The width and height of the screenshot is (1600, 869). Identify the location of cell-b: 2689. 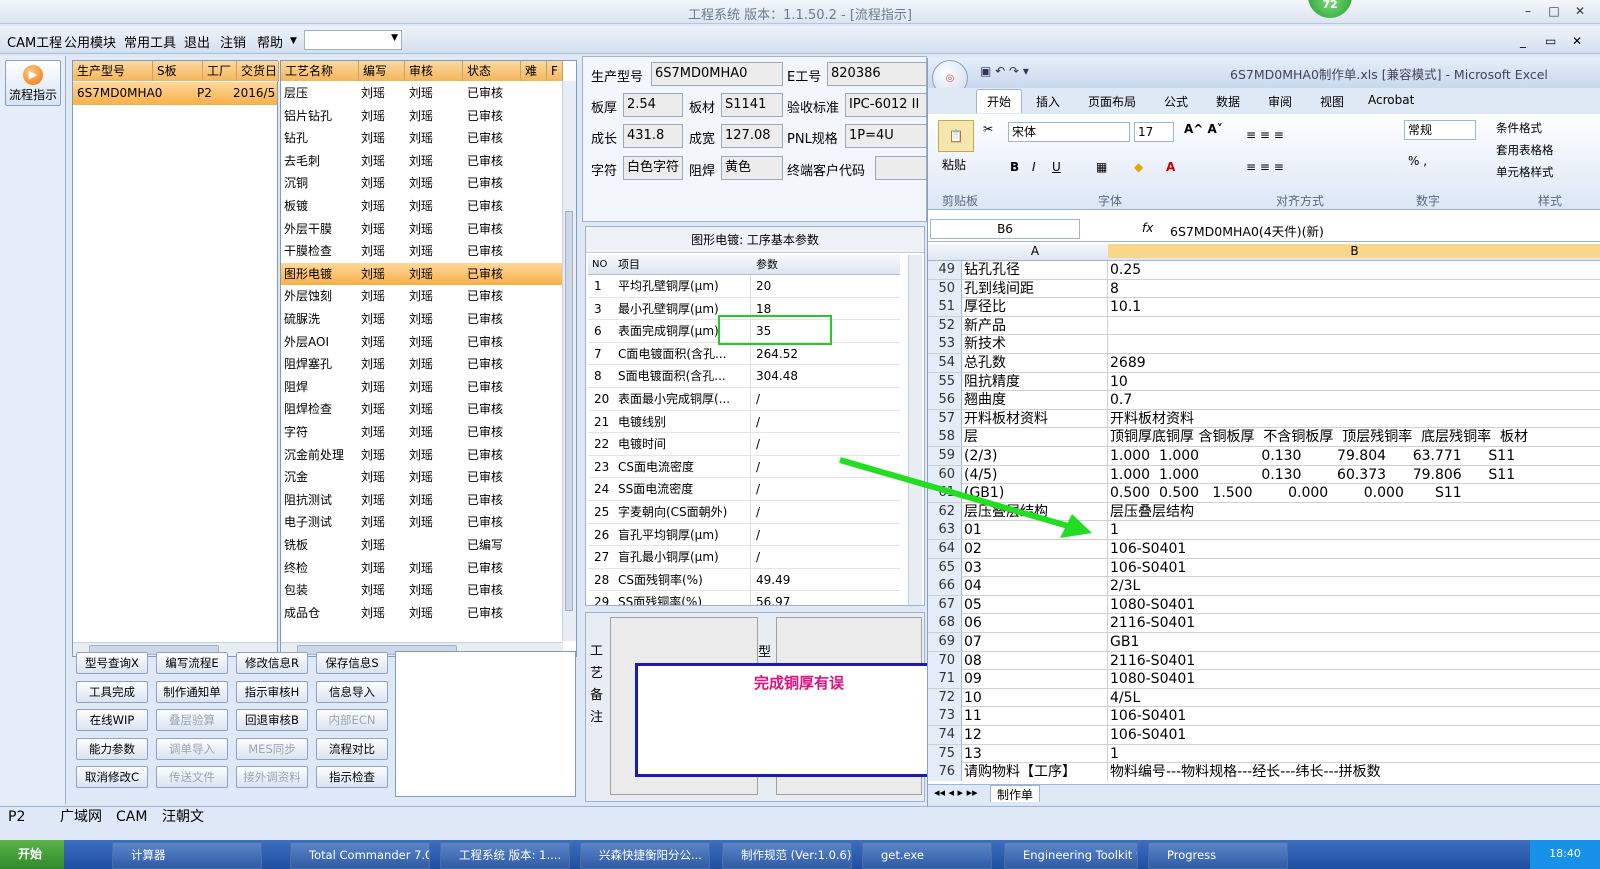
(1355, 363).